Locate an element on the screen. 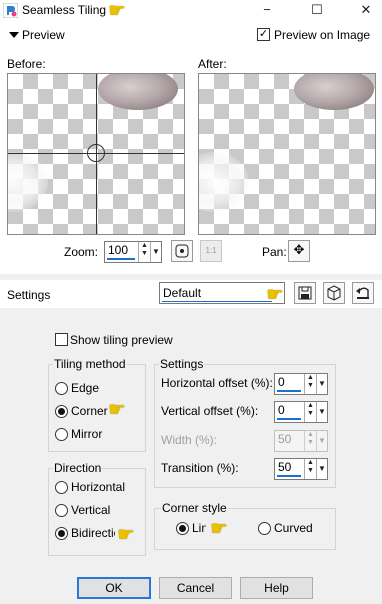  check-icon: ✓ is located at coordinates (263, 34).